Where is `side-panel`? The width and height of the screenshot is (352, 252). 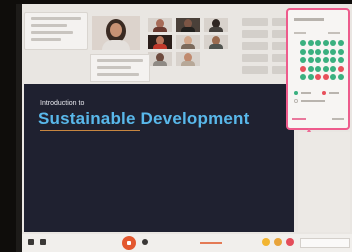 side-panel is located at coordinates (324, 182).